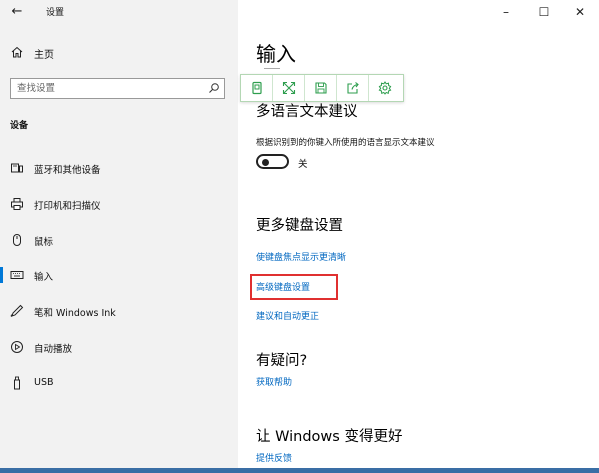 Image resolution: width=599 pixels, height=473 pixels. What do you see at coordinates (307, 112) in the screenshot?
I see `multilang-heading: 多语言文本建议` at bounding box center [307, 112].